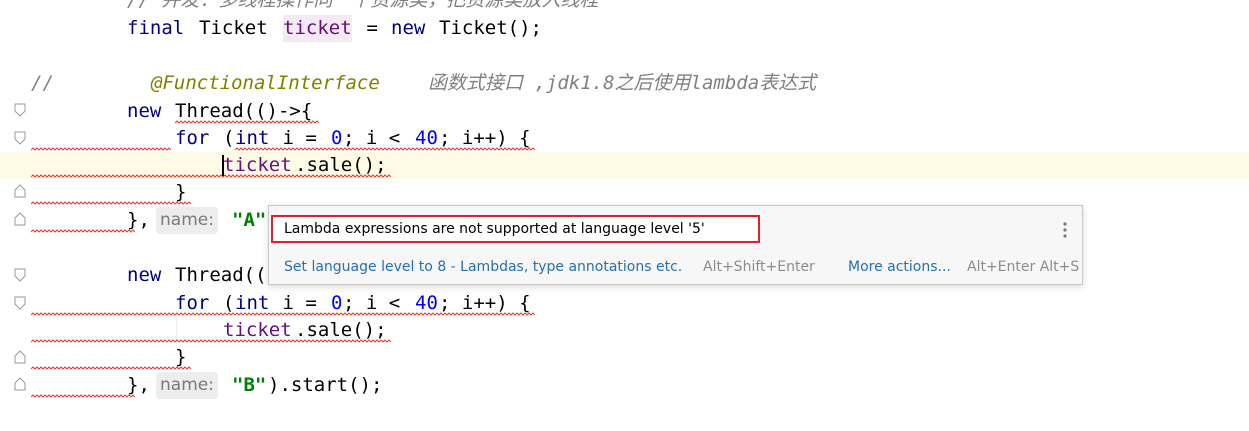  I want to click on code-line: // 并发：多线程操作同一个资源类，把资源类放入线程, so click(624, 7).